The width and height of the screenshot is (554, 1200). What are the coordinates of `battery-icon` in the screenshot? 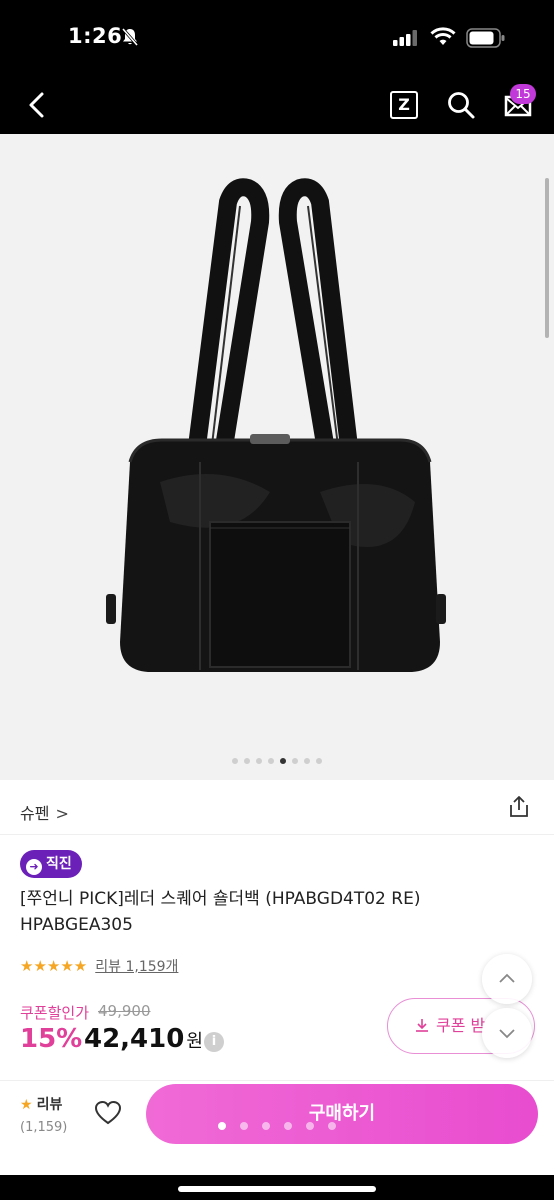 It's located at (485, 38).